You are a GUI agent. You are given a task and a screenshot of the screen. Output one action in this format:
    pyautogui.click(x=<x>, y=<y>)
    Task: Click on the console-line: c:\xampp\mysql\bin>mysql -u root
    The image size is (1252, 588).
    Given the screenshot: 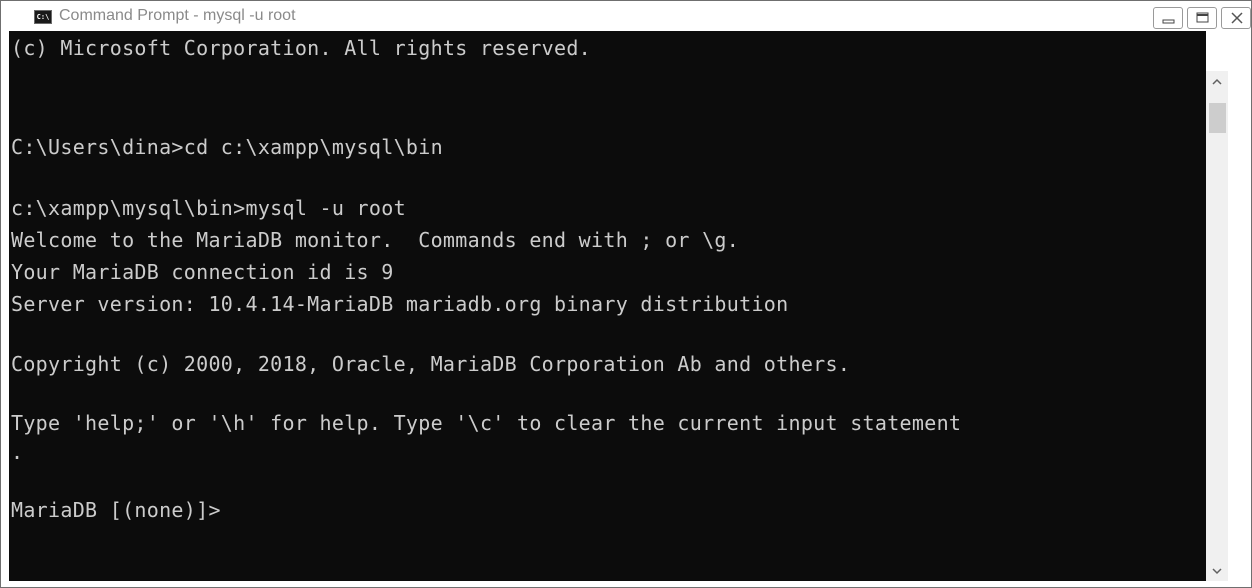 What is the action you would take?
    pyautogui.click(x=208, y=208)
    